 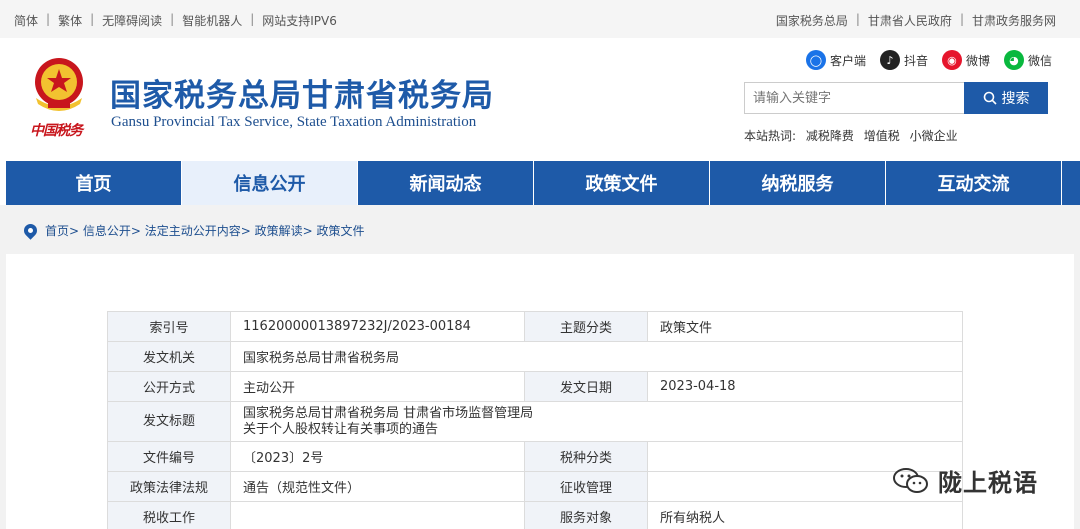 I want to click on nav-policy: 政策文件, so click(x=622, y=183).